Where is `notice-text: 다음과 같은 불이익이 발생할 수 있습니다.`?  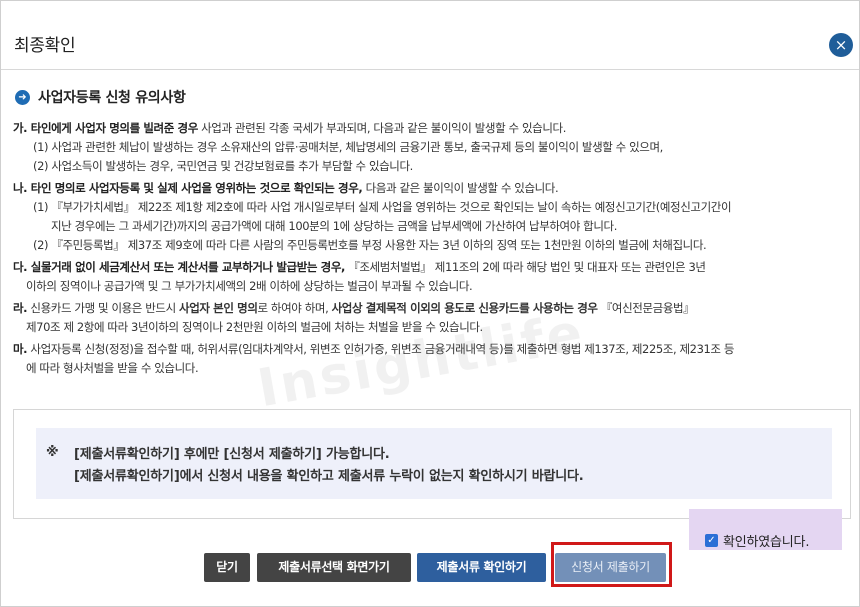
notice-text: 다음과 같은 불이익이 발생할 수 있습니다. is located at coordinates (460, 188).